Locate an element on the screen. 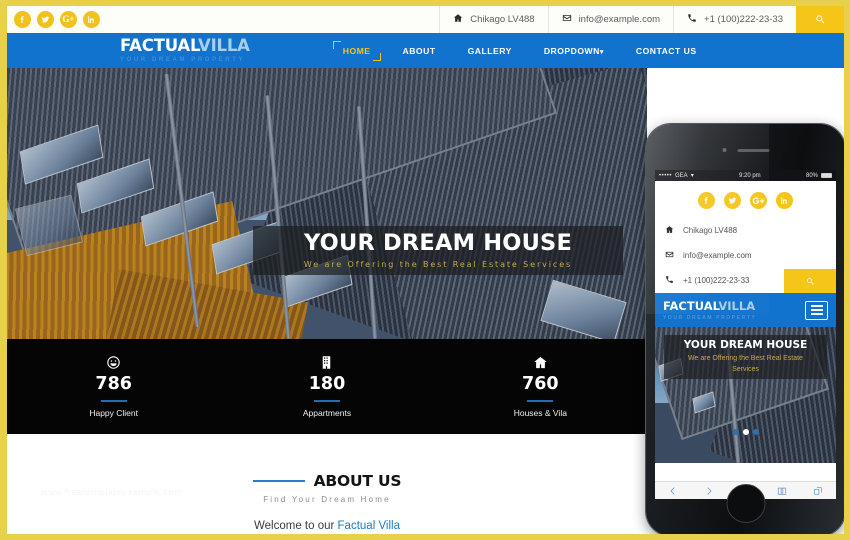 Image resolution: width=850 pixels, height=540 pixels. nav-item-about: ABOUT is located at coordinates (419, 51).